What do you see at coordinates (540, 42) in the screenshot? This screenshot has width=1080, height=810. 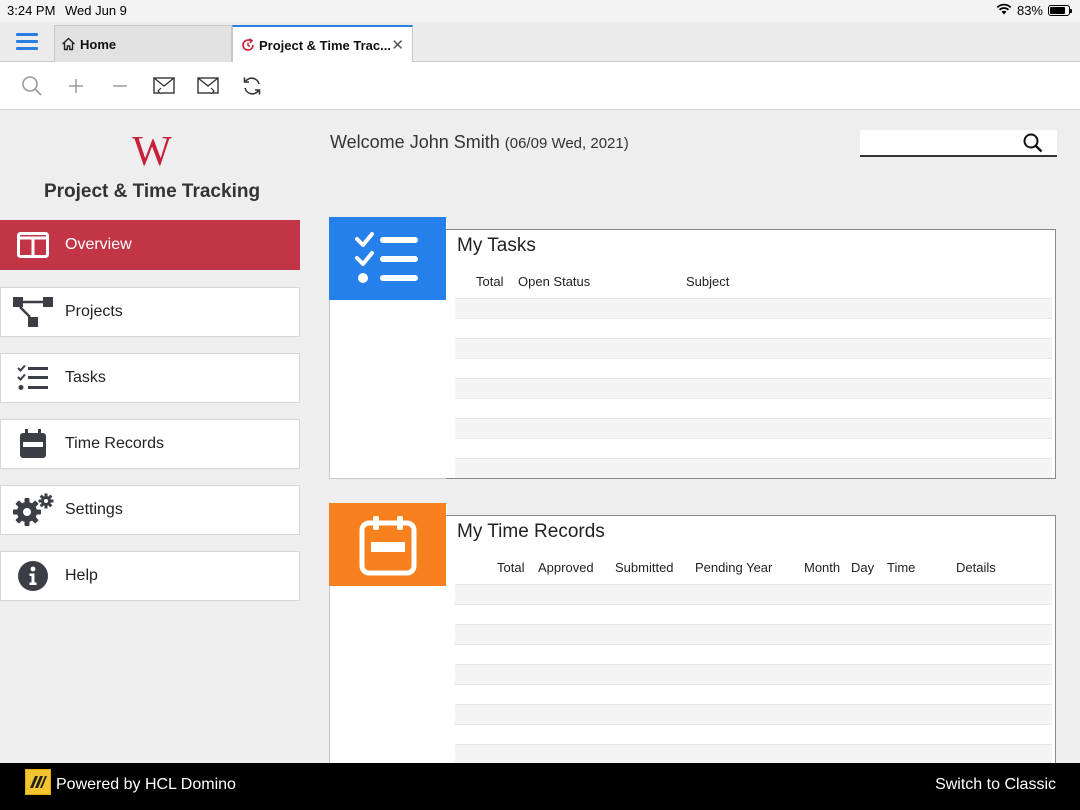 I see `tab-bar: Home Project & Time Trac... ✕` at bounding box center [540, 42].